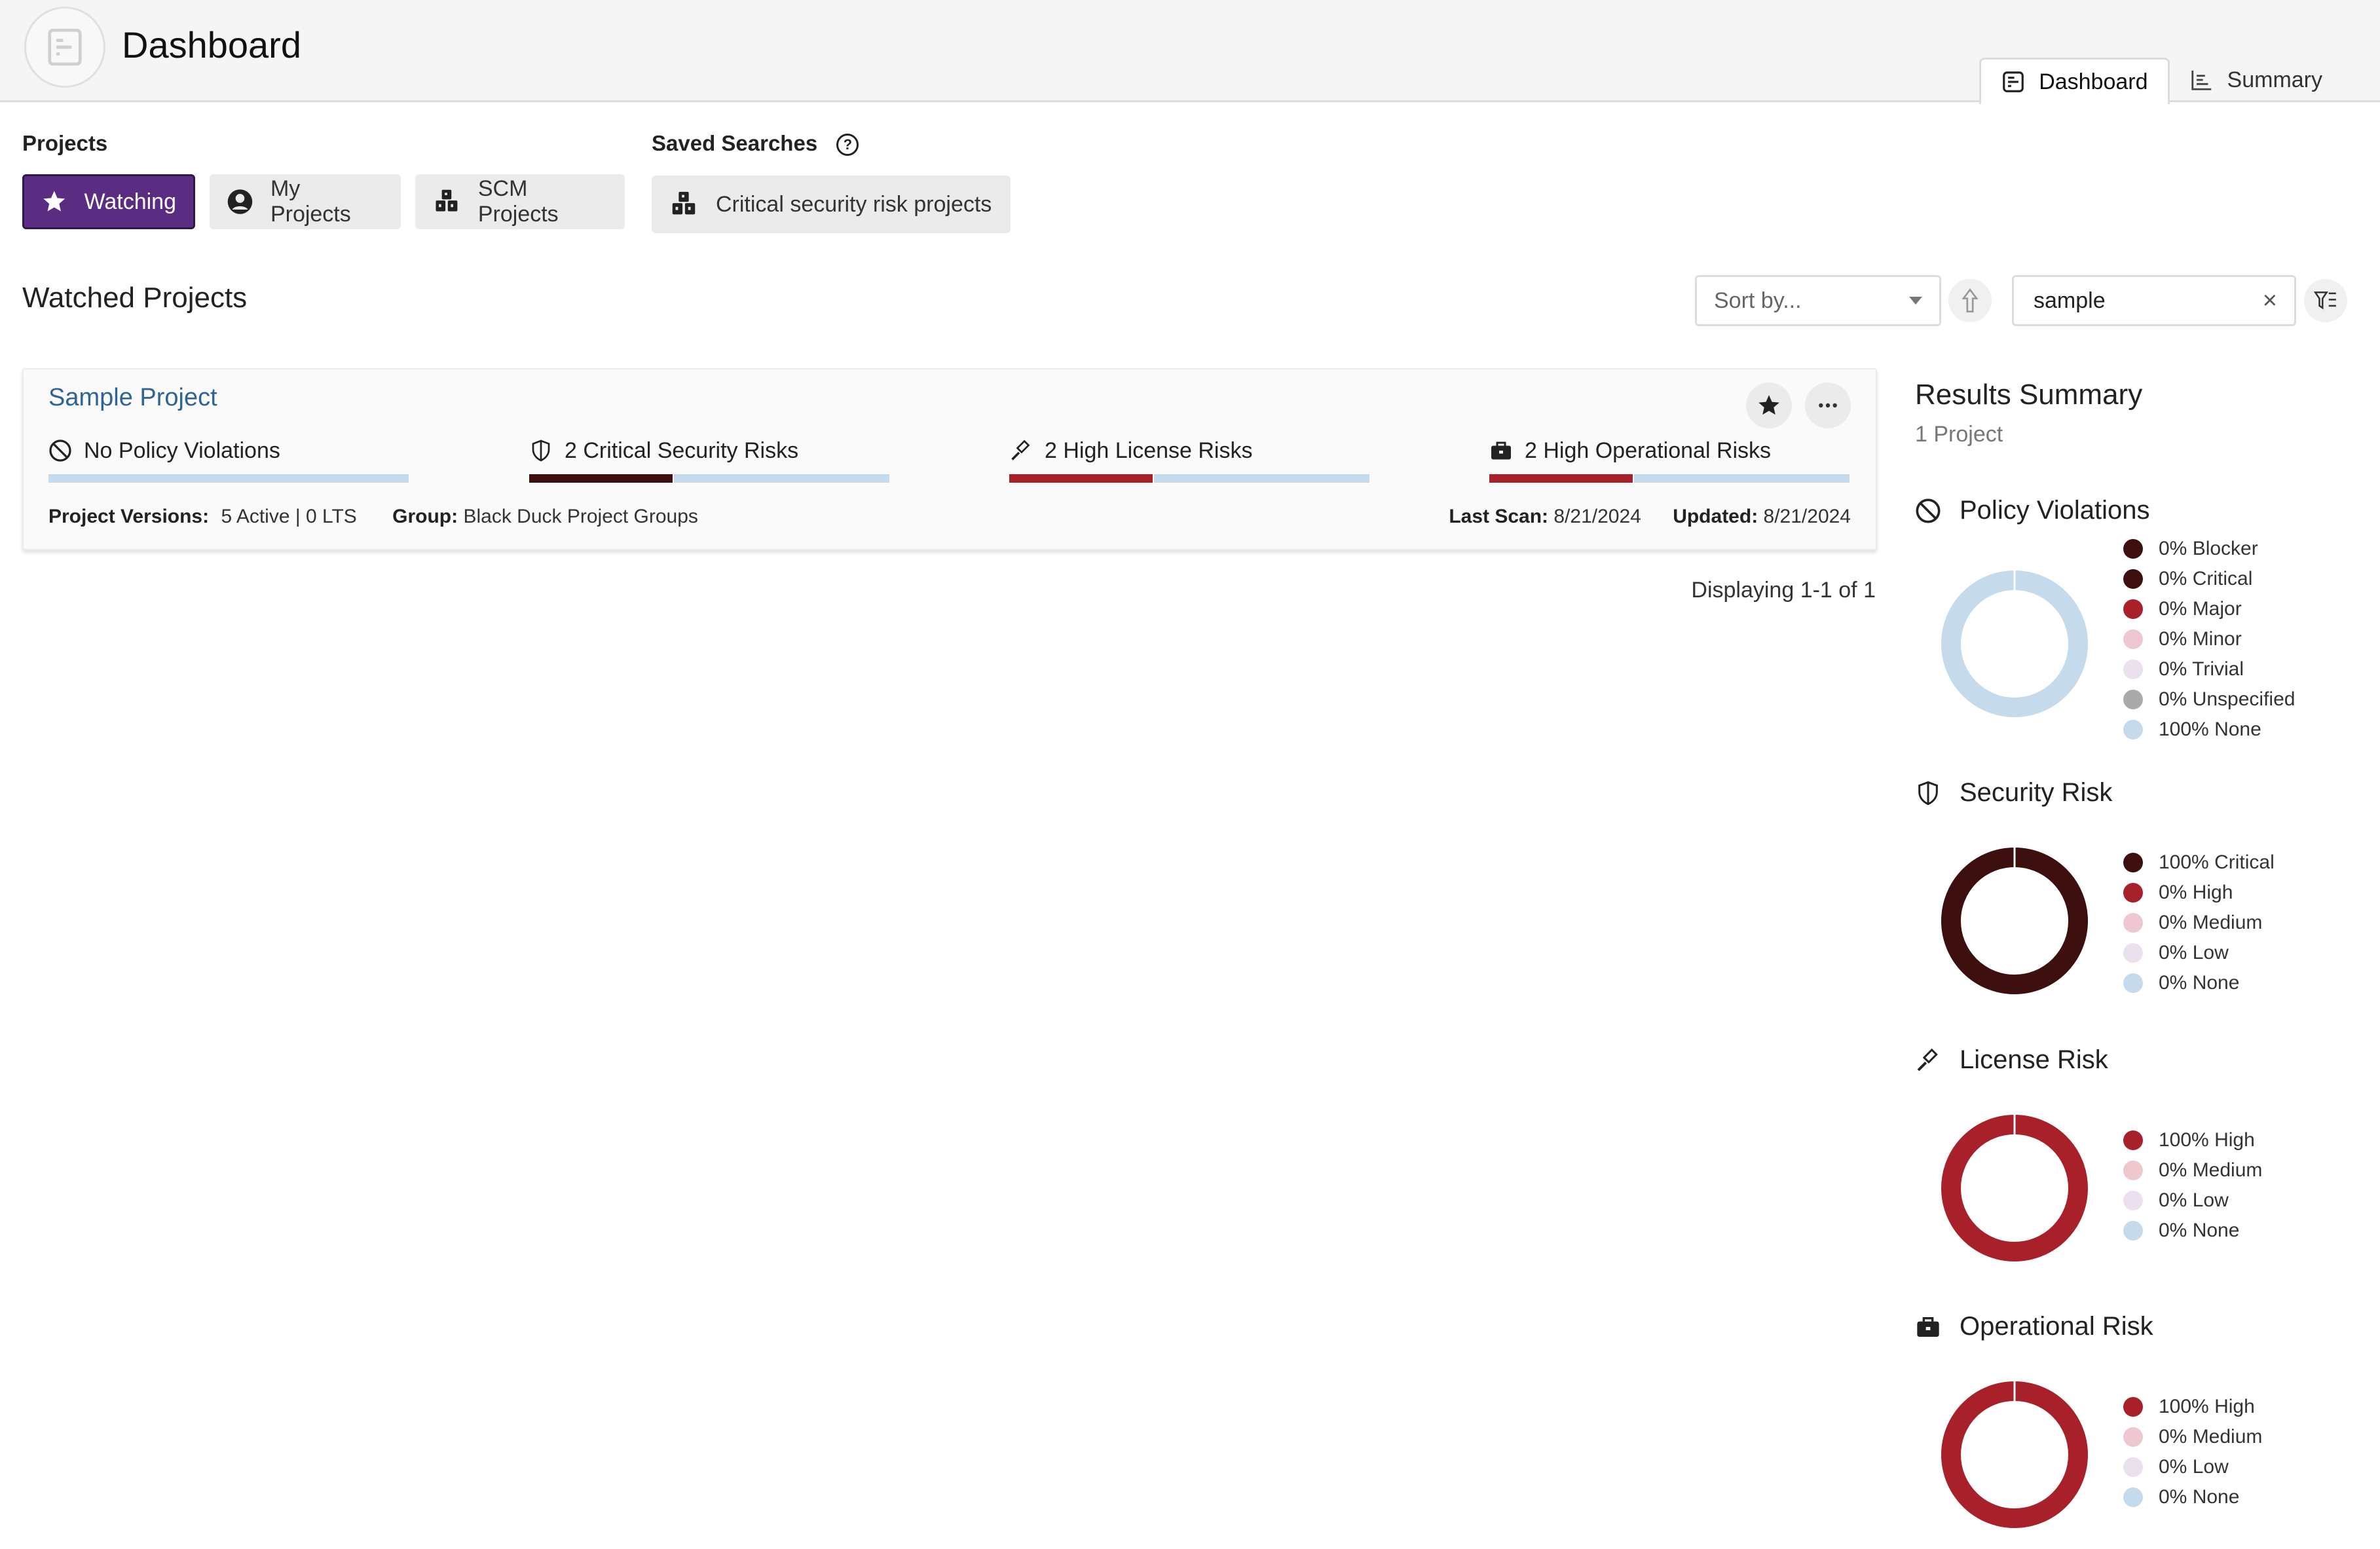 The image size is (2380, 1549). Describe the element at coordinates (520, 201) in the screenshot. I see `chip-scm-projects: SCM Projects` at that location.